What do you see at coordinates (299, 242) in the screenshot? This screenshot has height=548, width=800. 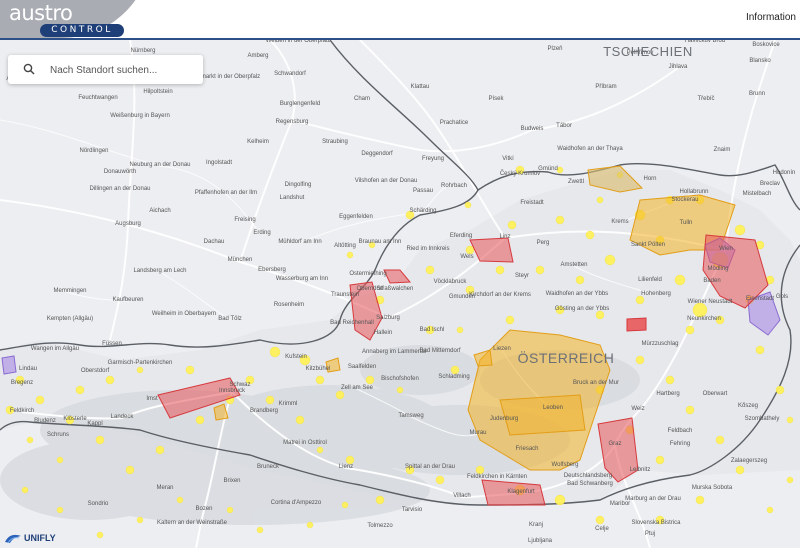 I see `place-label: Mühldorf am Inn` at bounding box center [299, 242].